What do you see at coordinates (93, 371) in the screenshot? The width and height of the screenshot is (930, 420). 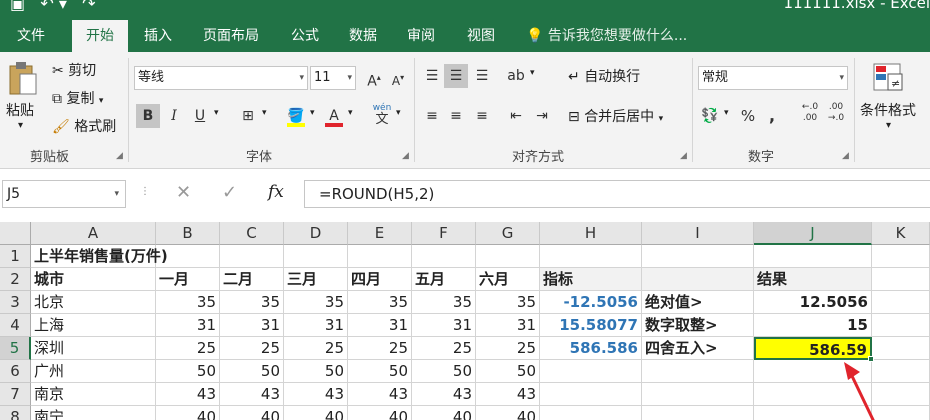 I see `city-cell: 广州` at bounding box center [93, 371].